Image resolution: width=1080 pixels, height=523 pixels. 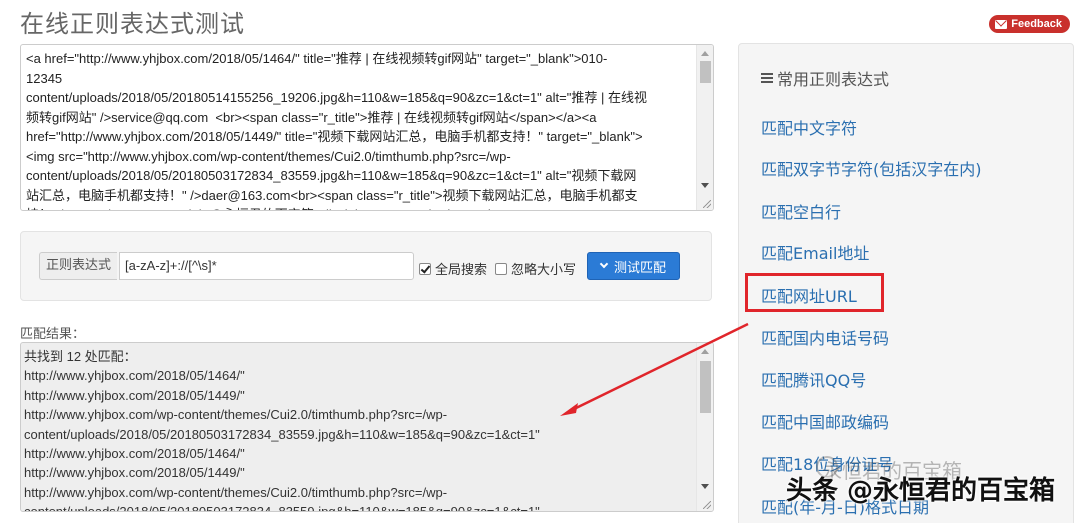 I want to click on regex-label: 正则表达式, so click(x=78, y=266).